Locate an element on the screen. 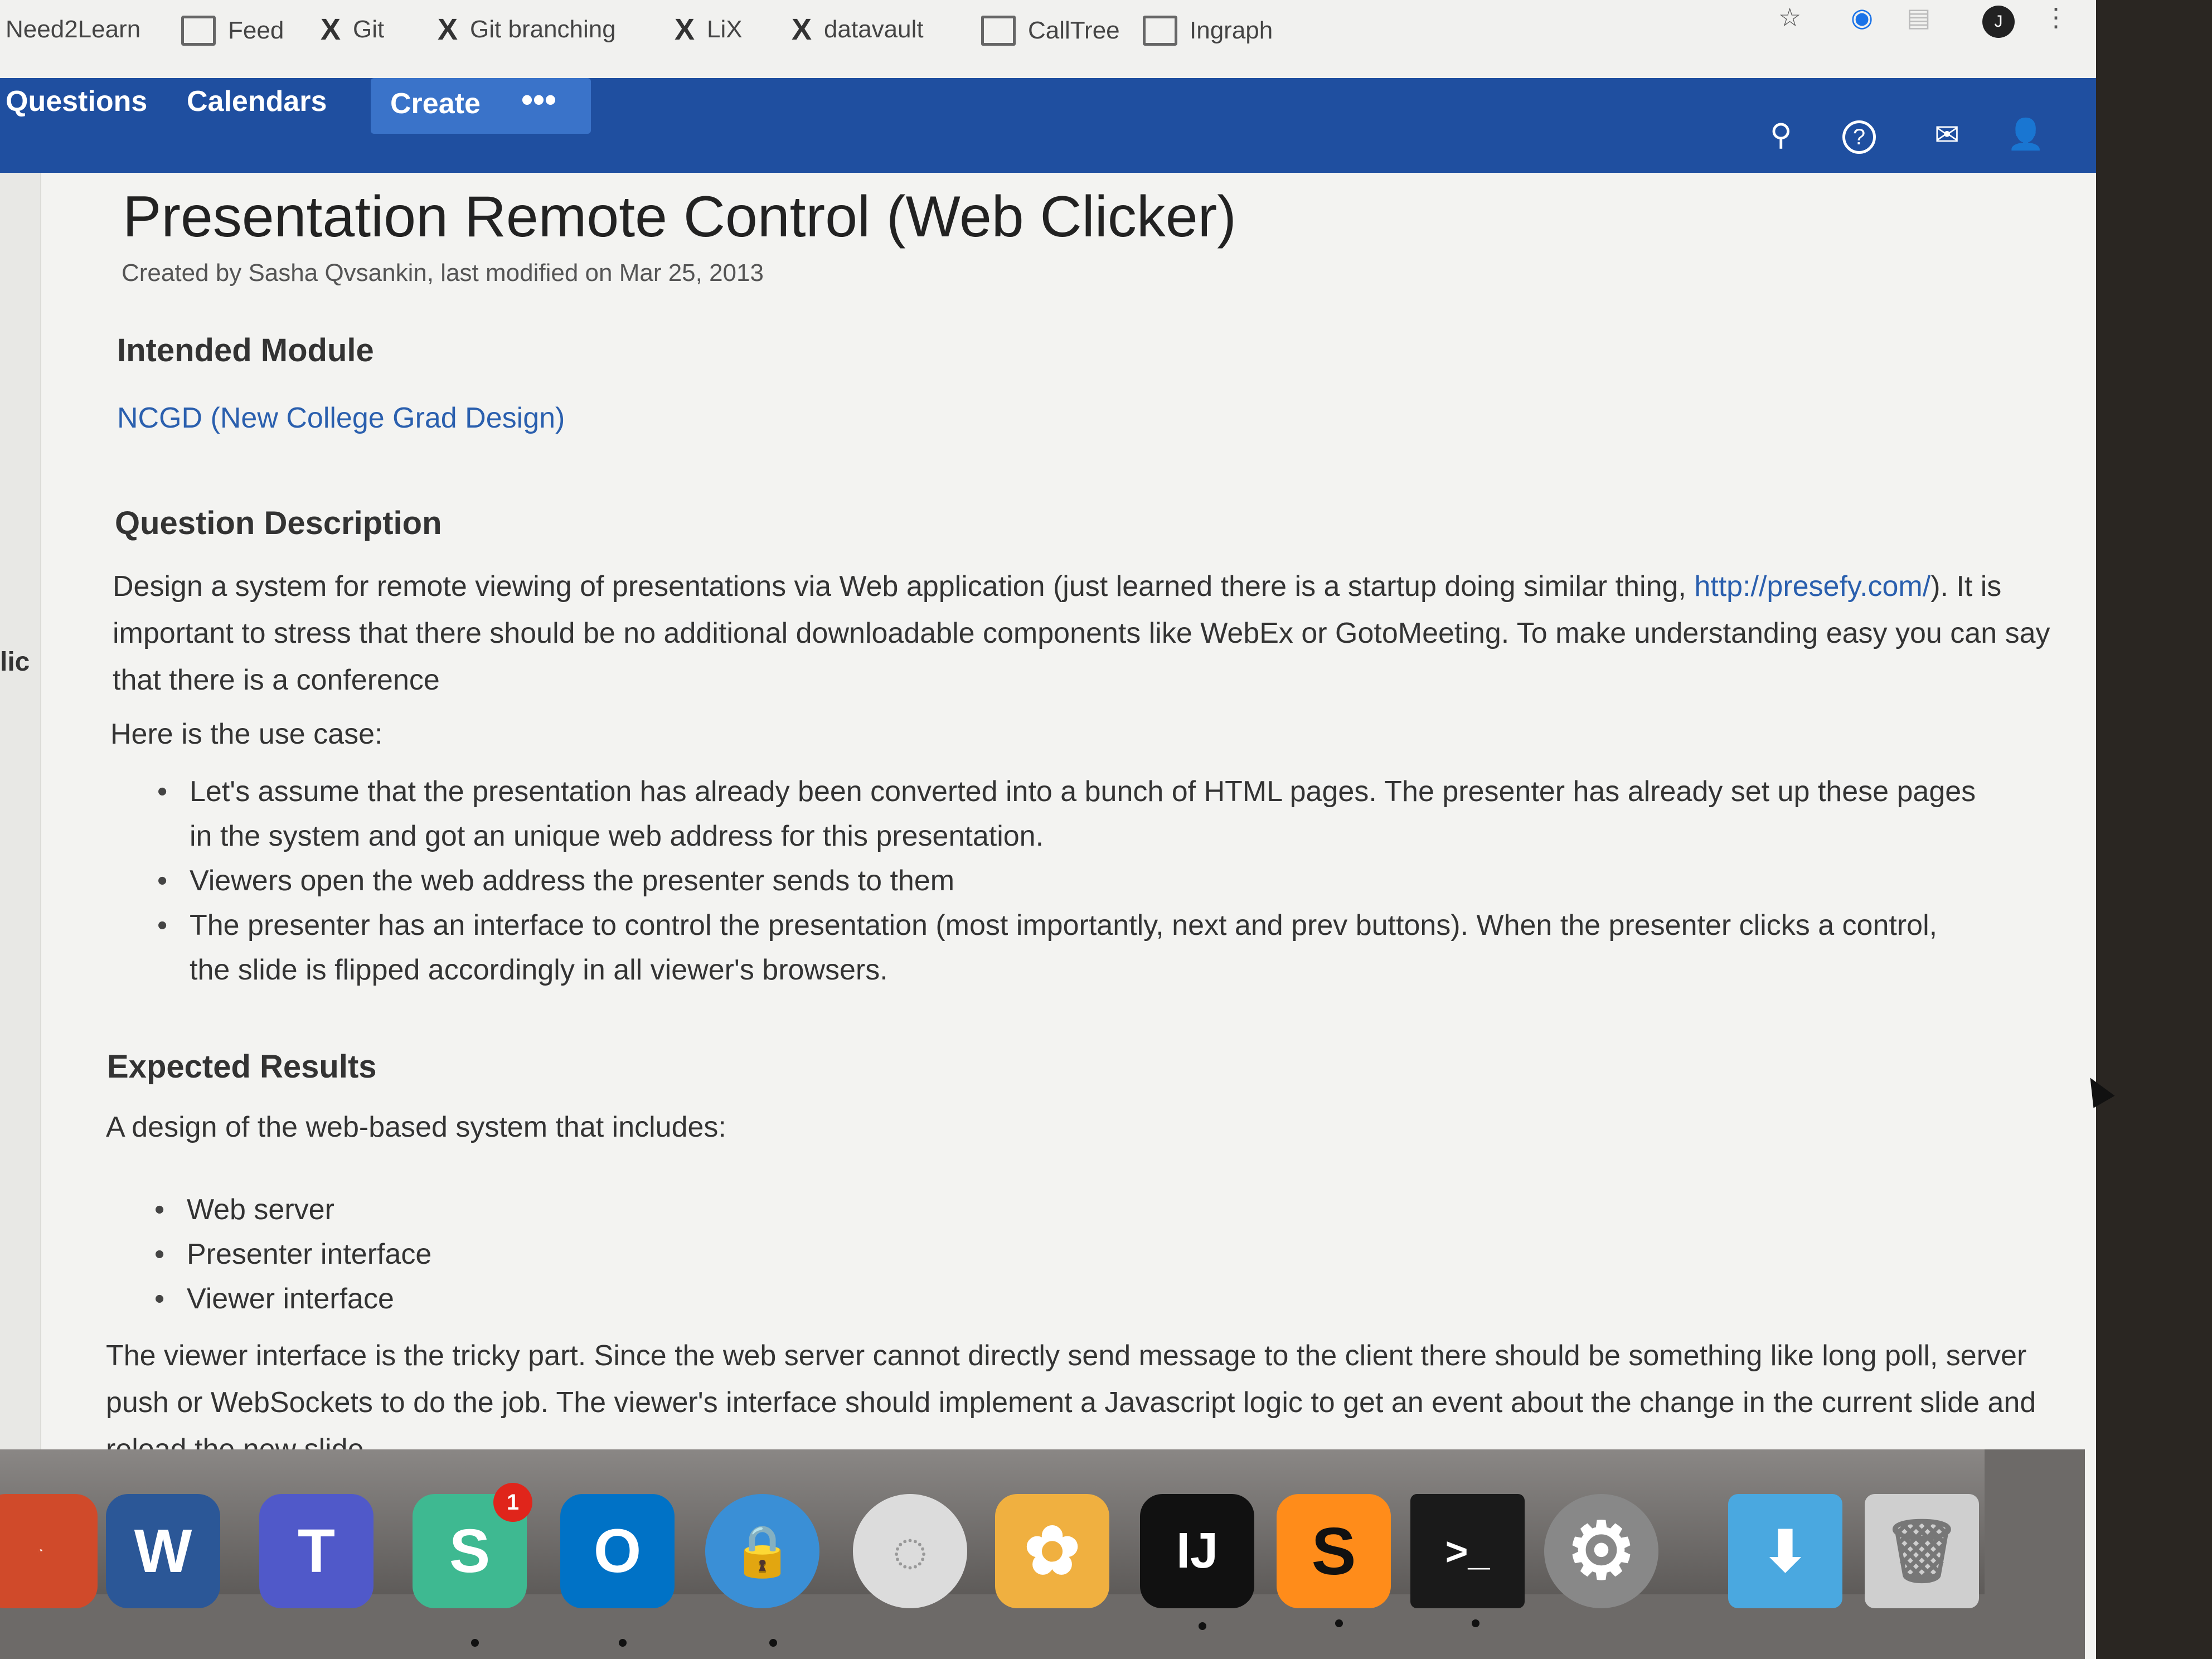 This screenshot has width=2212, height=1659. menu-icon: ⋮ is located at coordinates (2056, 17).